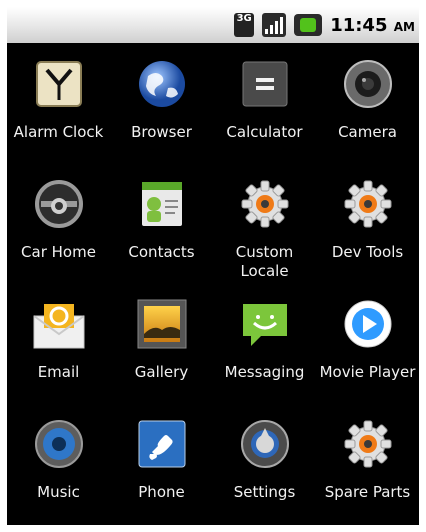 This screenshot has width=426, height=532. Describe the element at coordinates (162, 444) in the screenshot. I see `phone-icon` at that location.